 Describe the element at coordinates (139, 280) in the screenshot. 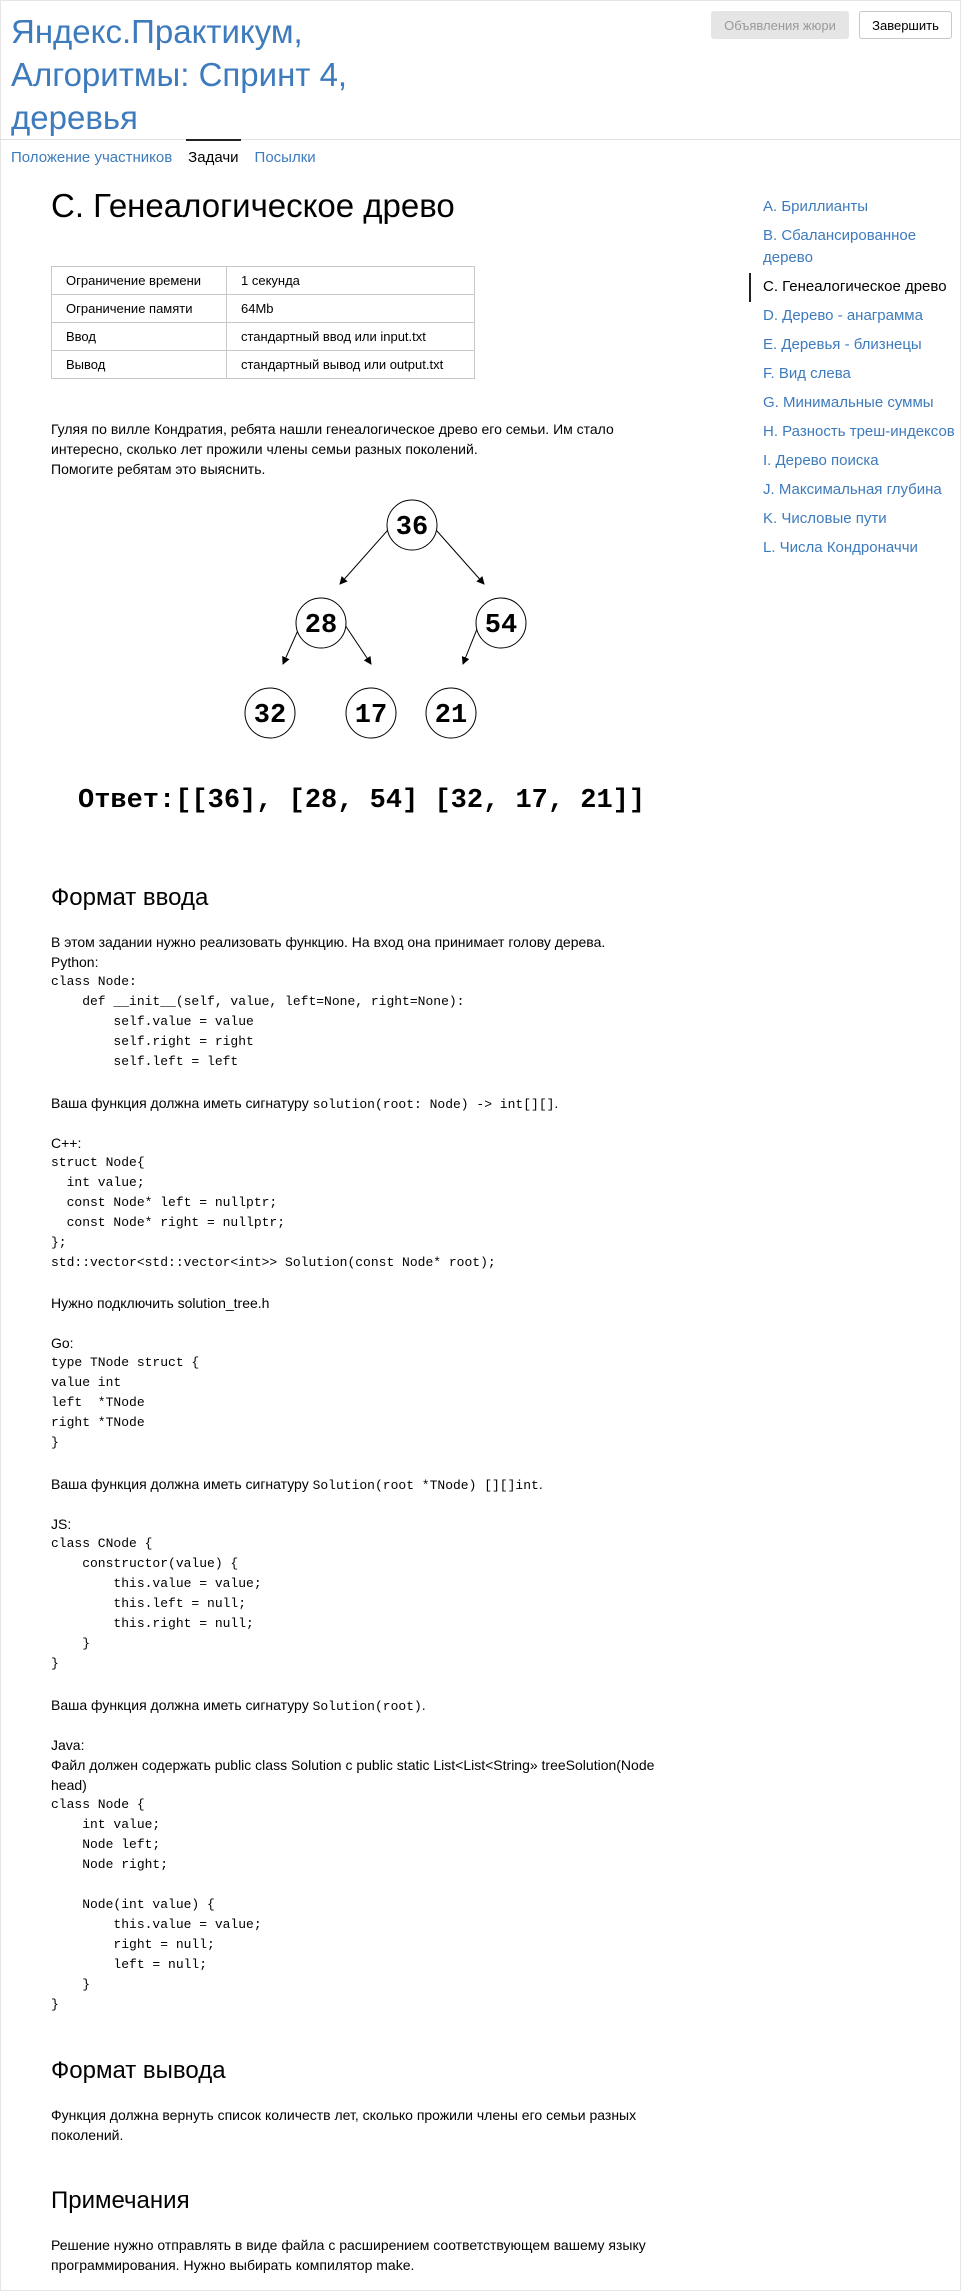

I see `limit-key: Ограничение времени` at that location.